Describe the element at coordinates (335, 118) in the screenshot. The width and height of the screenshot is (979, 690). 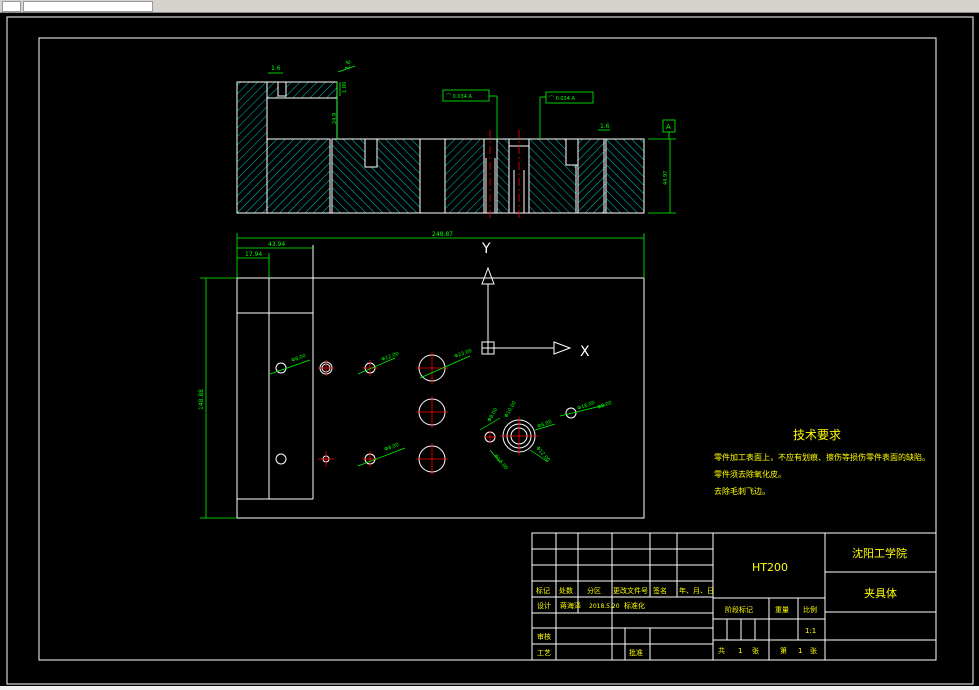
I see `section-dim-mid: 24.9` at that location.